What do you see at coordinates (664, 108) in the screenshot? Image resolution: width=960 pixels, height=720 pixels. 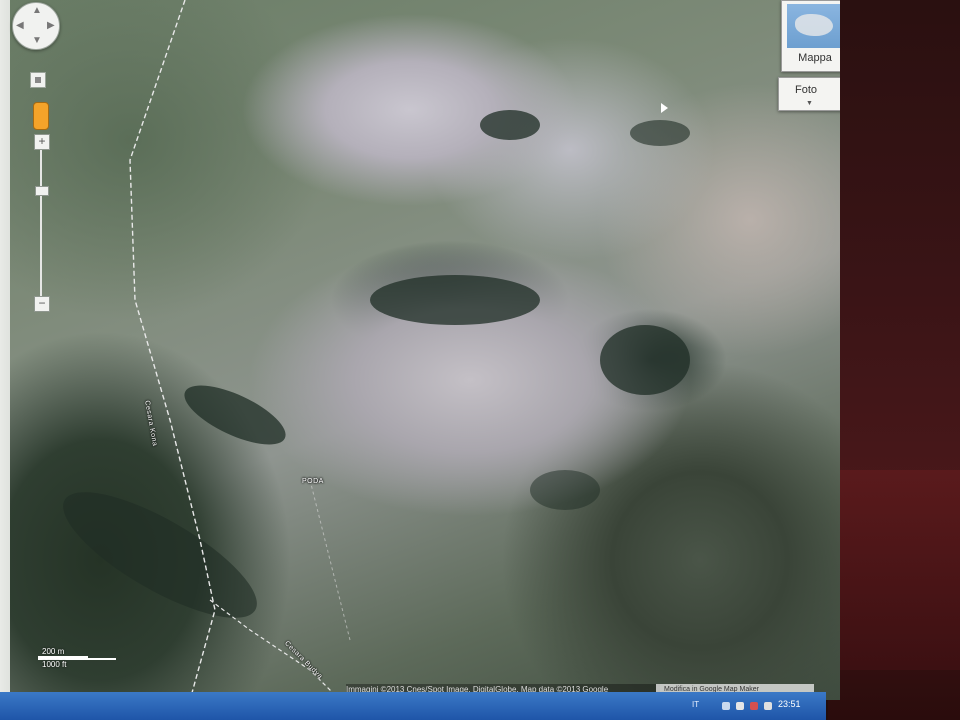 I see `mouse-cursor-icon` at bounding box center [664, 108].